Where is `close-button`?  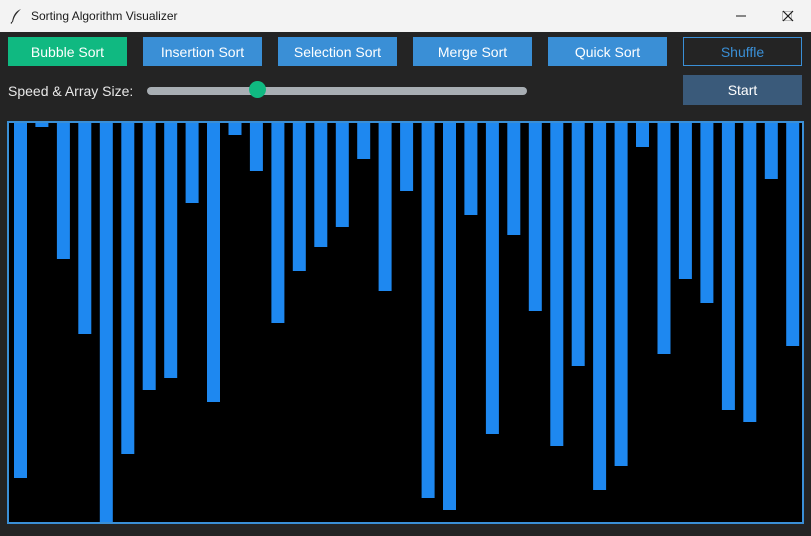 close-button is located at coordinates (788, 16).